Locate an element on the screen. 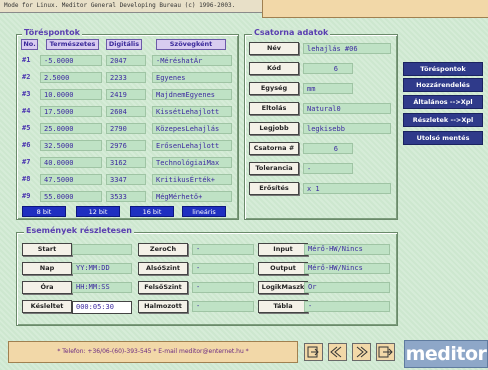  bit-12-button: 12 bit is located at coordinates (98, 211).